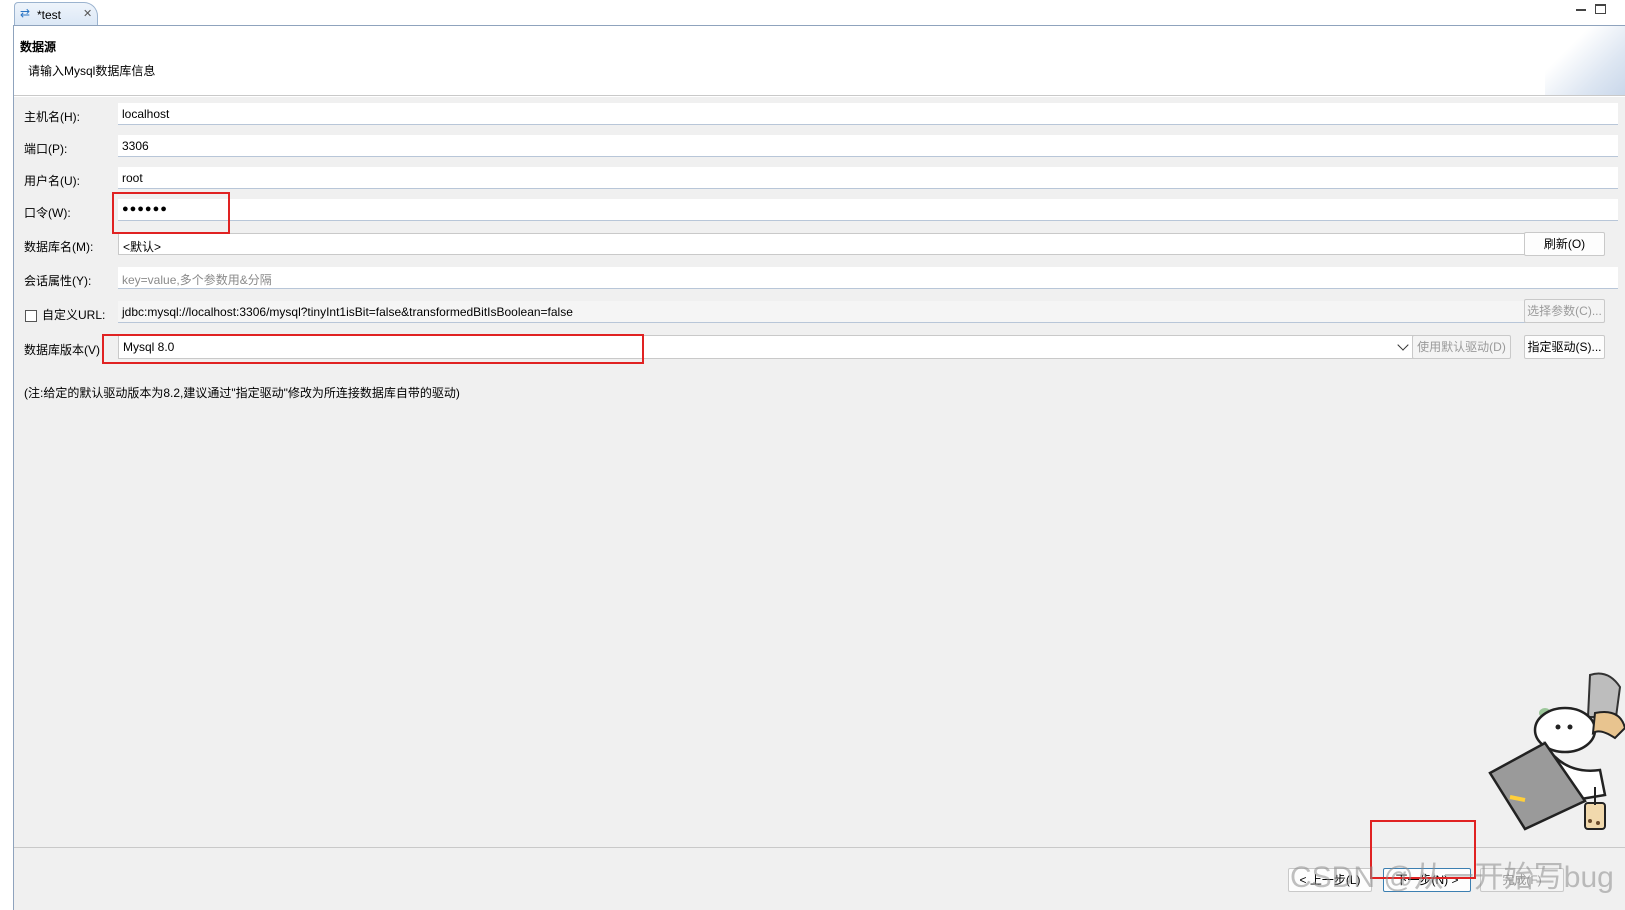 The width and height of the screenshot is (1625, 910). What do you see at coordinates (868, 114) in the screenshot?
I see `host-input: localhost` at bounding box center [868, 114].